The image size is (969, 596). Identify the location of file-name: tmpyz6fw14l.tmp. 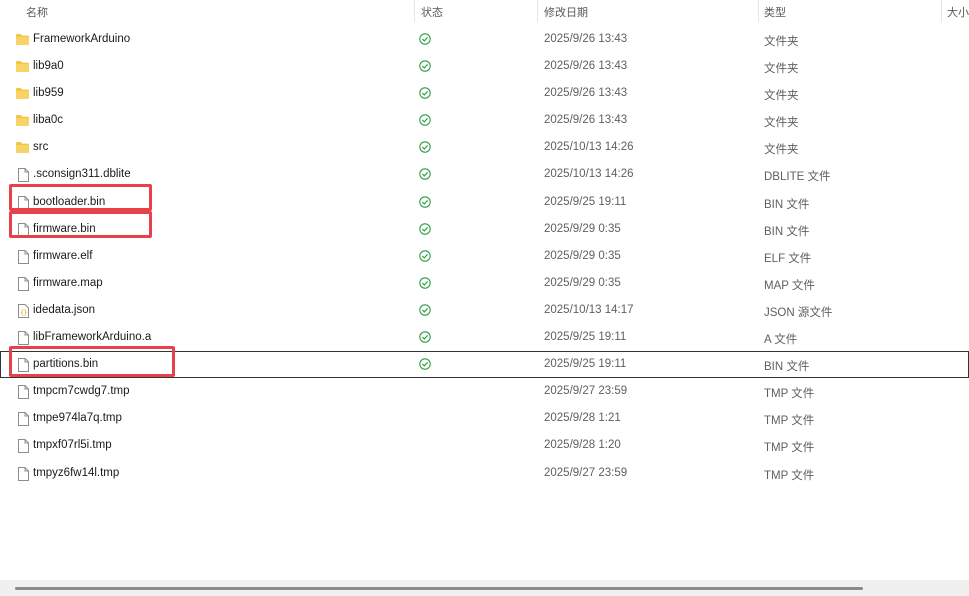
(76, 473).